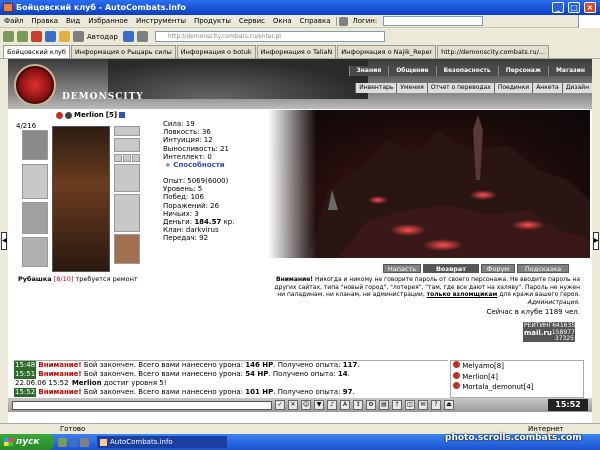 This screenshot has height=450, width=600. What do you see at coordinates (344, 21) in the screenshot?
I see `home-icon` at bounding box center [344, 21].